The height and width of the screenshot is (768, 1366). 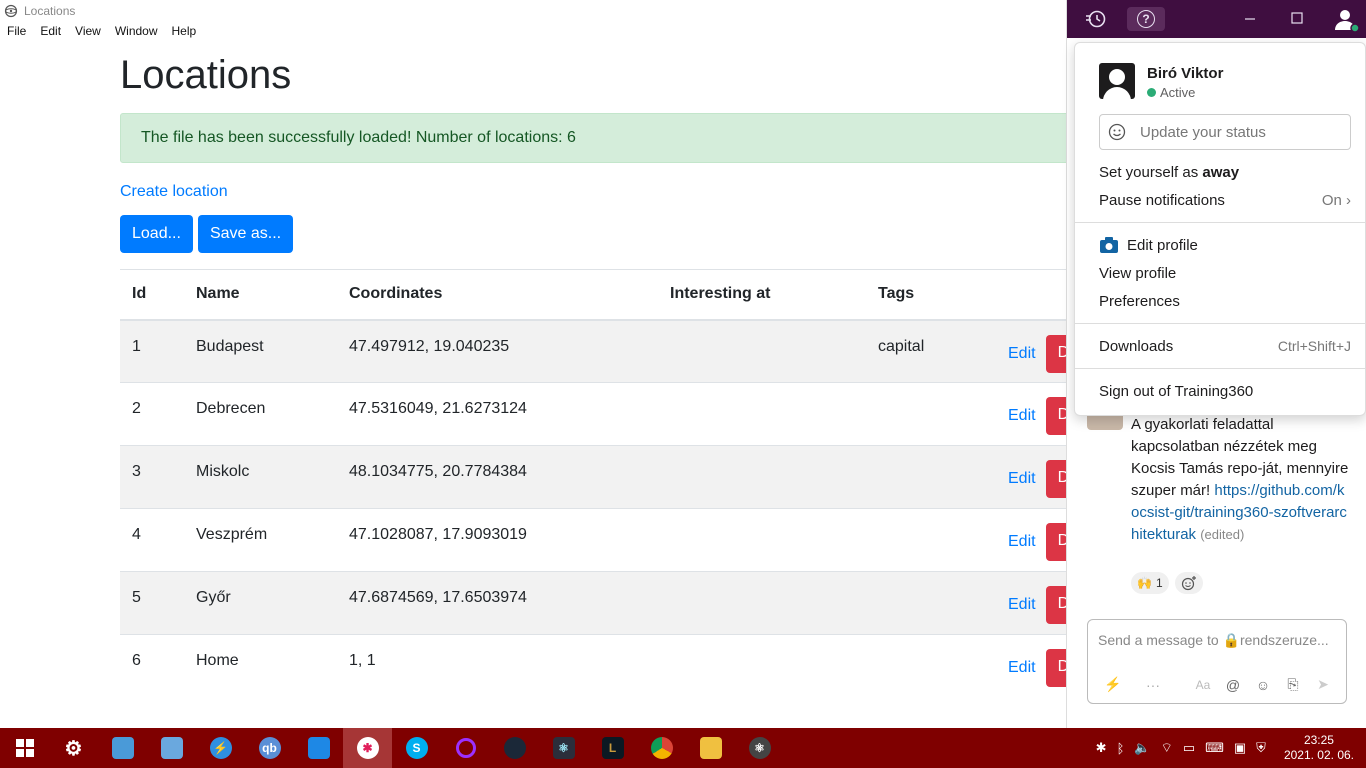 I want to click on taskbar-thunder: ⚡, so click(x=220, y=748).